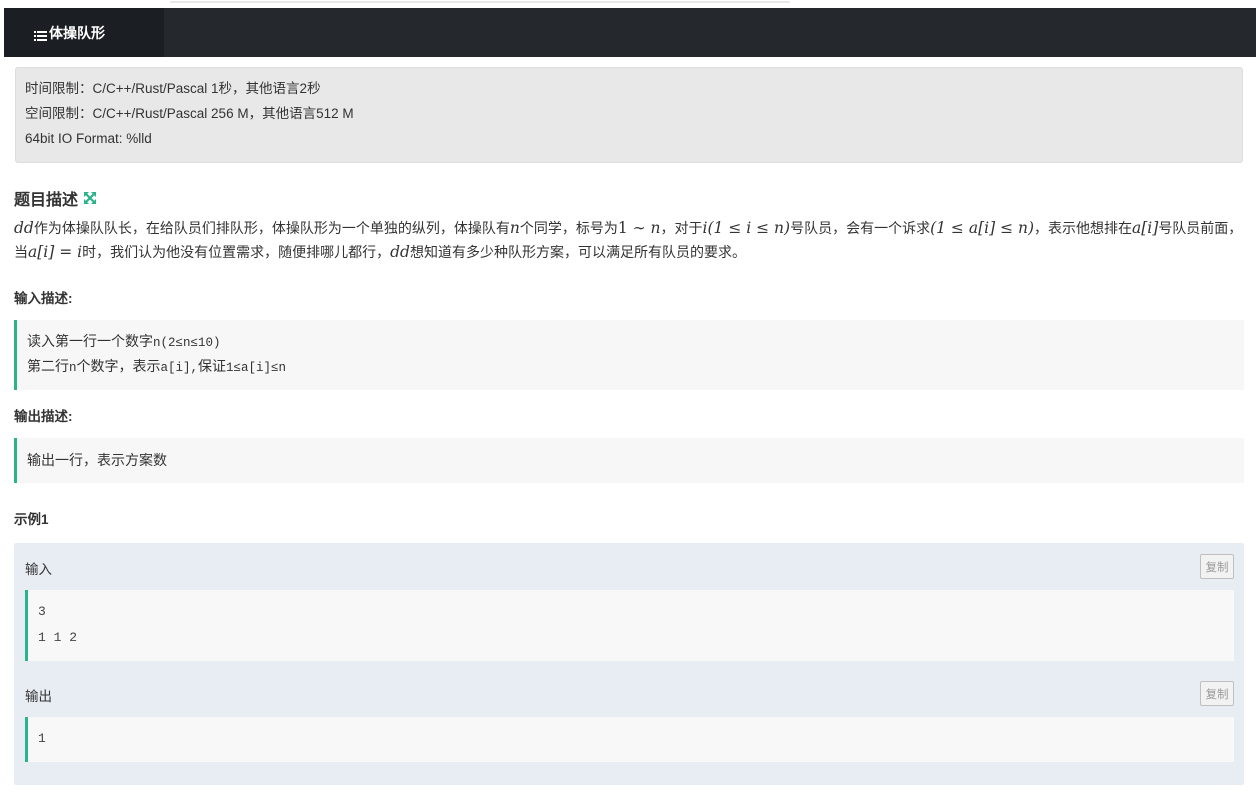 The width and height of the screenshot is (1256, 805). Describe the element at coordinates (97, 460) in the screenshot. I see `output-line-1: 输出一行，表示方案数` at that location.